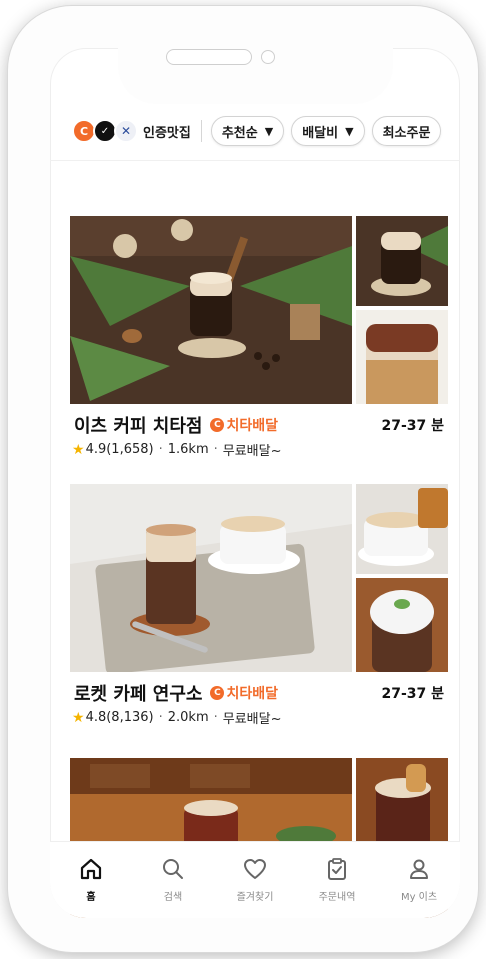 The height and width of the screenshot is (959, 486). I want to click on clipboard-icon, so click(337, 869).